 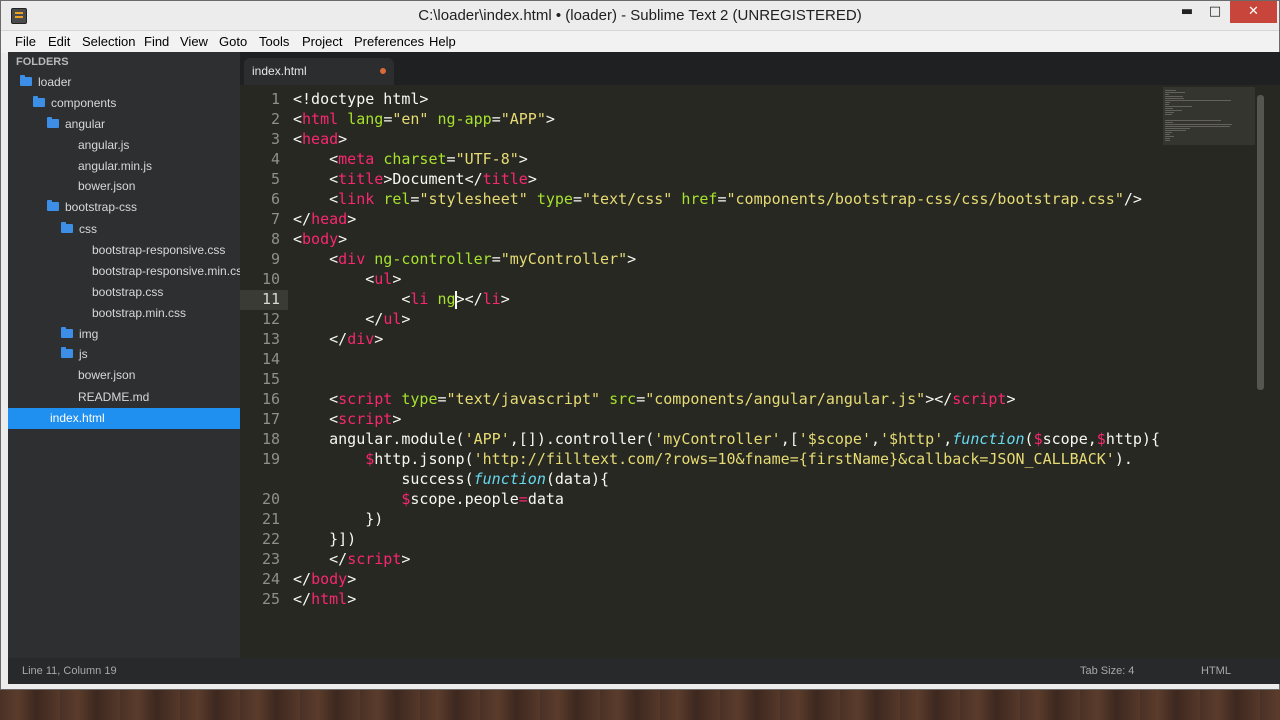 I want to click on menu-file: File, so click(x=25, y=41).